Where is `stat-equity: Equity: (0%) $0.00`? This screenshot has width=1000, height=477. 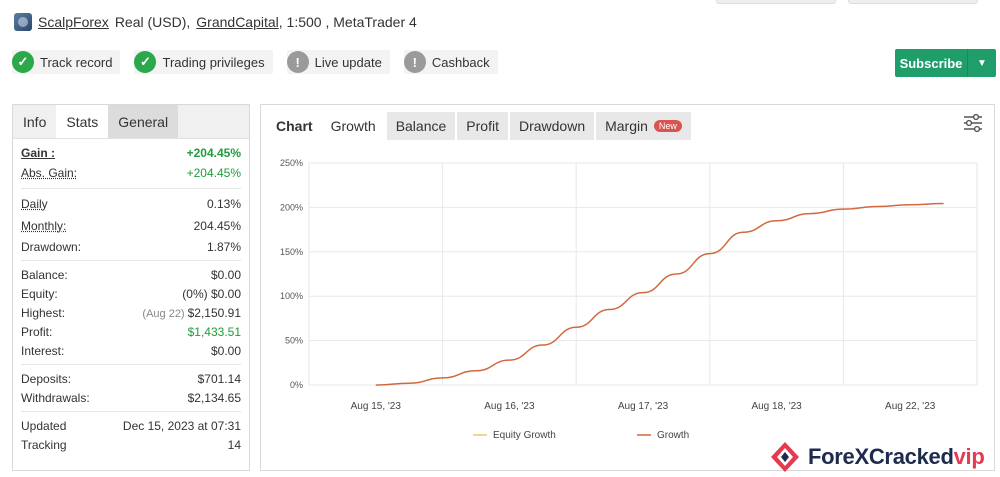 stat-equity: Equity: (0%) $0.00 is located at coordinates (131, 293).